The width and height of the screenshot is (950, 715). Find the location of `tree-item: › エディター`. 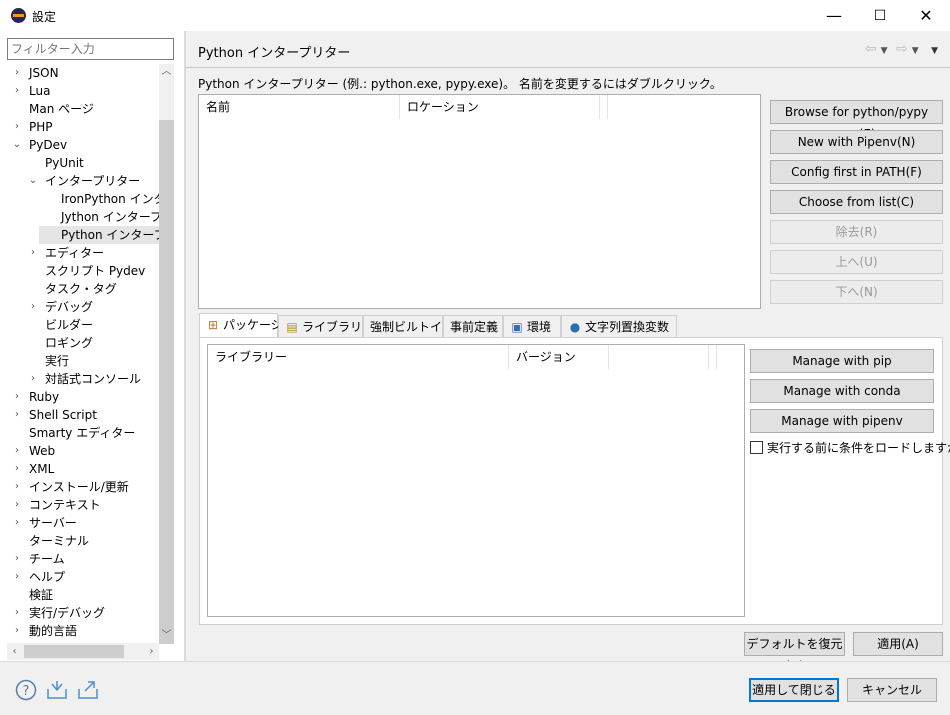

tree-item: › エディター is located at coordinates (91, 253).